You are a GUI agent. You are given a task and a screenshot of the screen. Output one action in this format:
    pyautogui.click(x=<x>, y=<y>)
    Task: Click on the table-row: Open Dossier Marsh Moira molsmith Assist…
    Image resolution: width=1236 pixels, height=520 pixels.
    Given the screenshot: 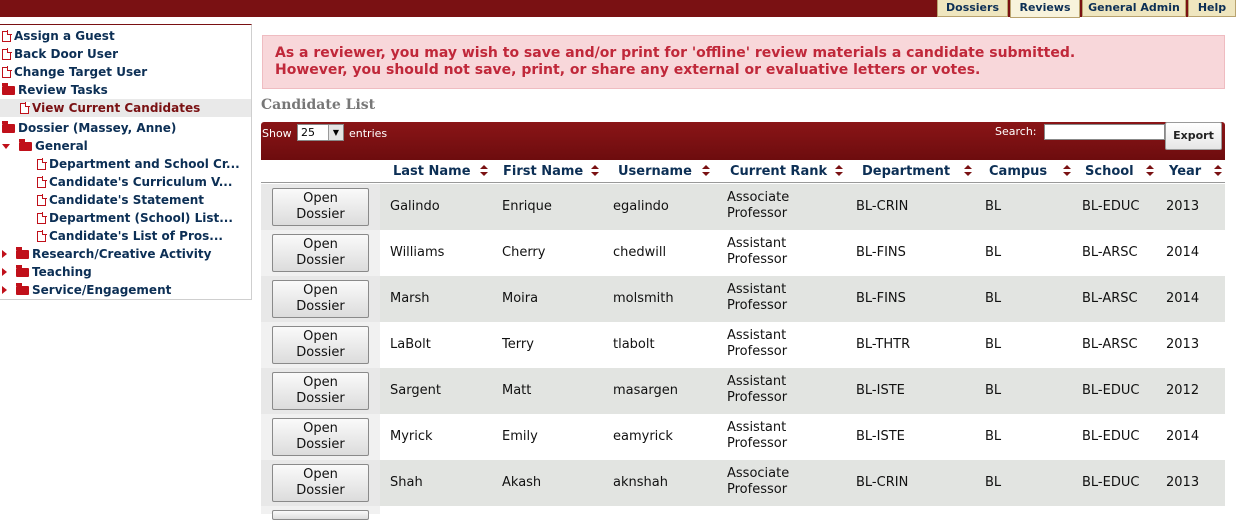 What is the action you would take?
    pyautogui.click(x=743, y=299)
    